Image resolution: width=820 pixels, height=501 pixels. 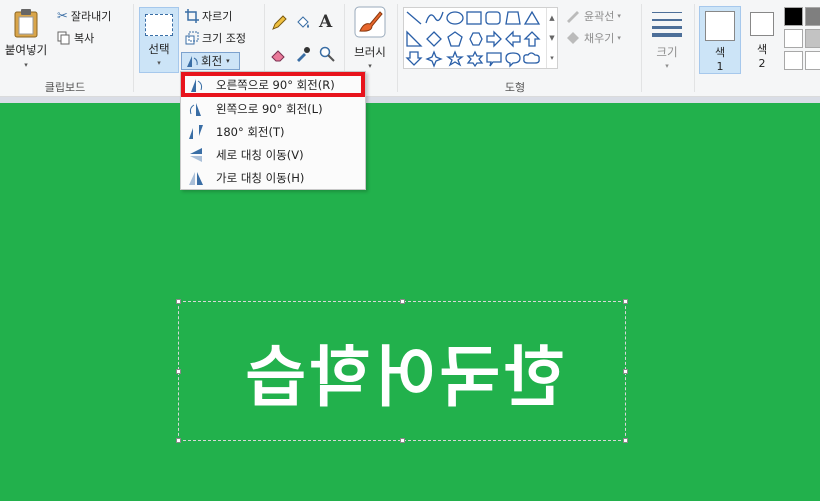 I want to click on color1-number: 1, so click(x=720, y=66).